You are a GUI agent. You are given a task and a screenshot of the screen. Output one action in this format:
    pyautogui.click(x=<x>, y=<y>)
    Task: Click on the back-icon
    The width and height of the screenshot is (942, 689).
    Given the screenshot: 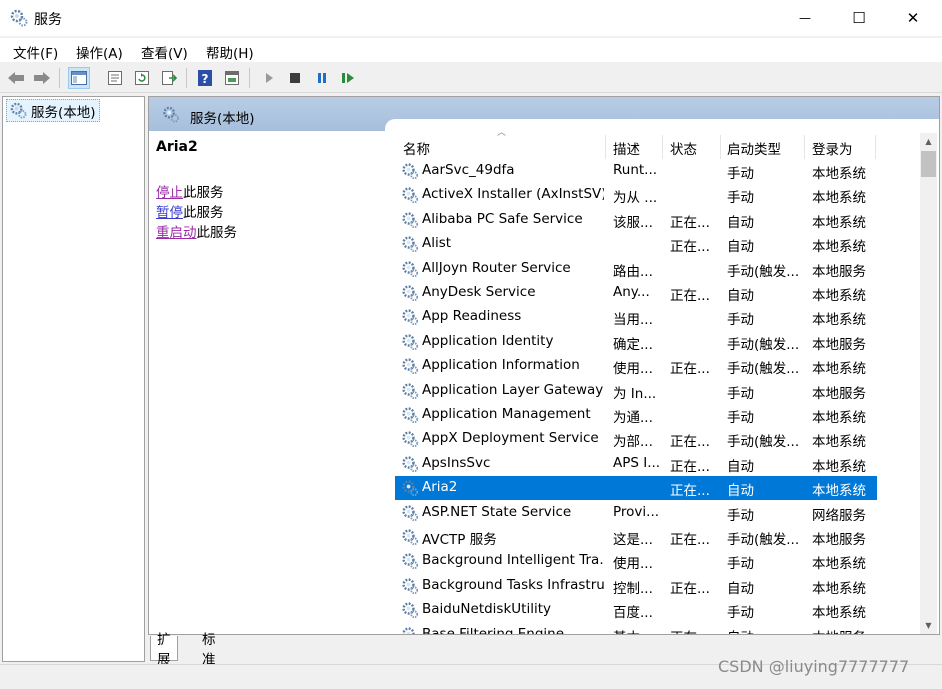 What is the action you would take?
    pyautogui.click(x=16, y=78)
    